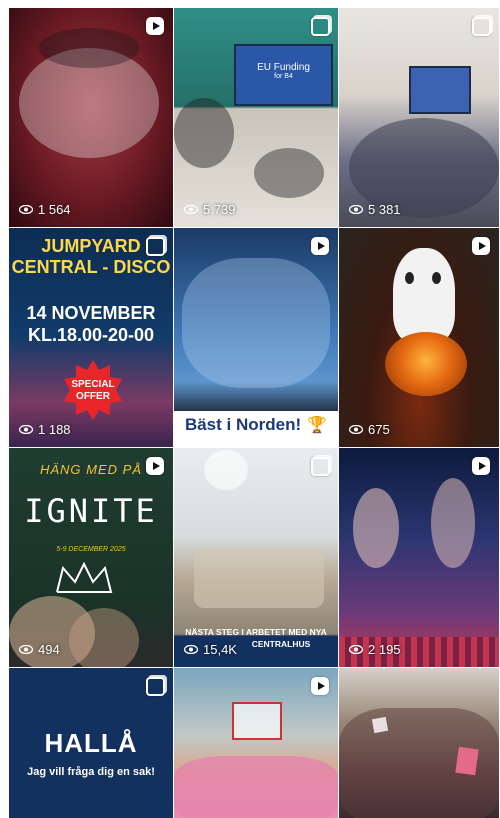 The width and height of the screenshot is (500, 818). What do you see at coordinates (91, 117) in the screenshot?
I see `post-tile-1: 1 564` at bounding box center [91, 117].